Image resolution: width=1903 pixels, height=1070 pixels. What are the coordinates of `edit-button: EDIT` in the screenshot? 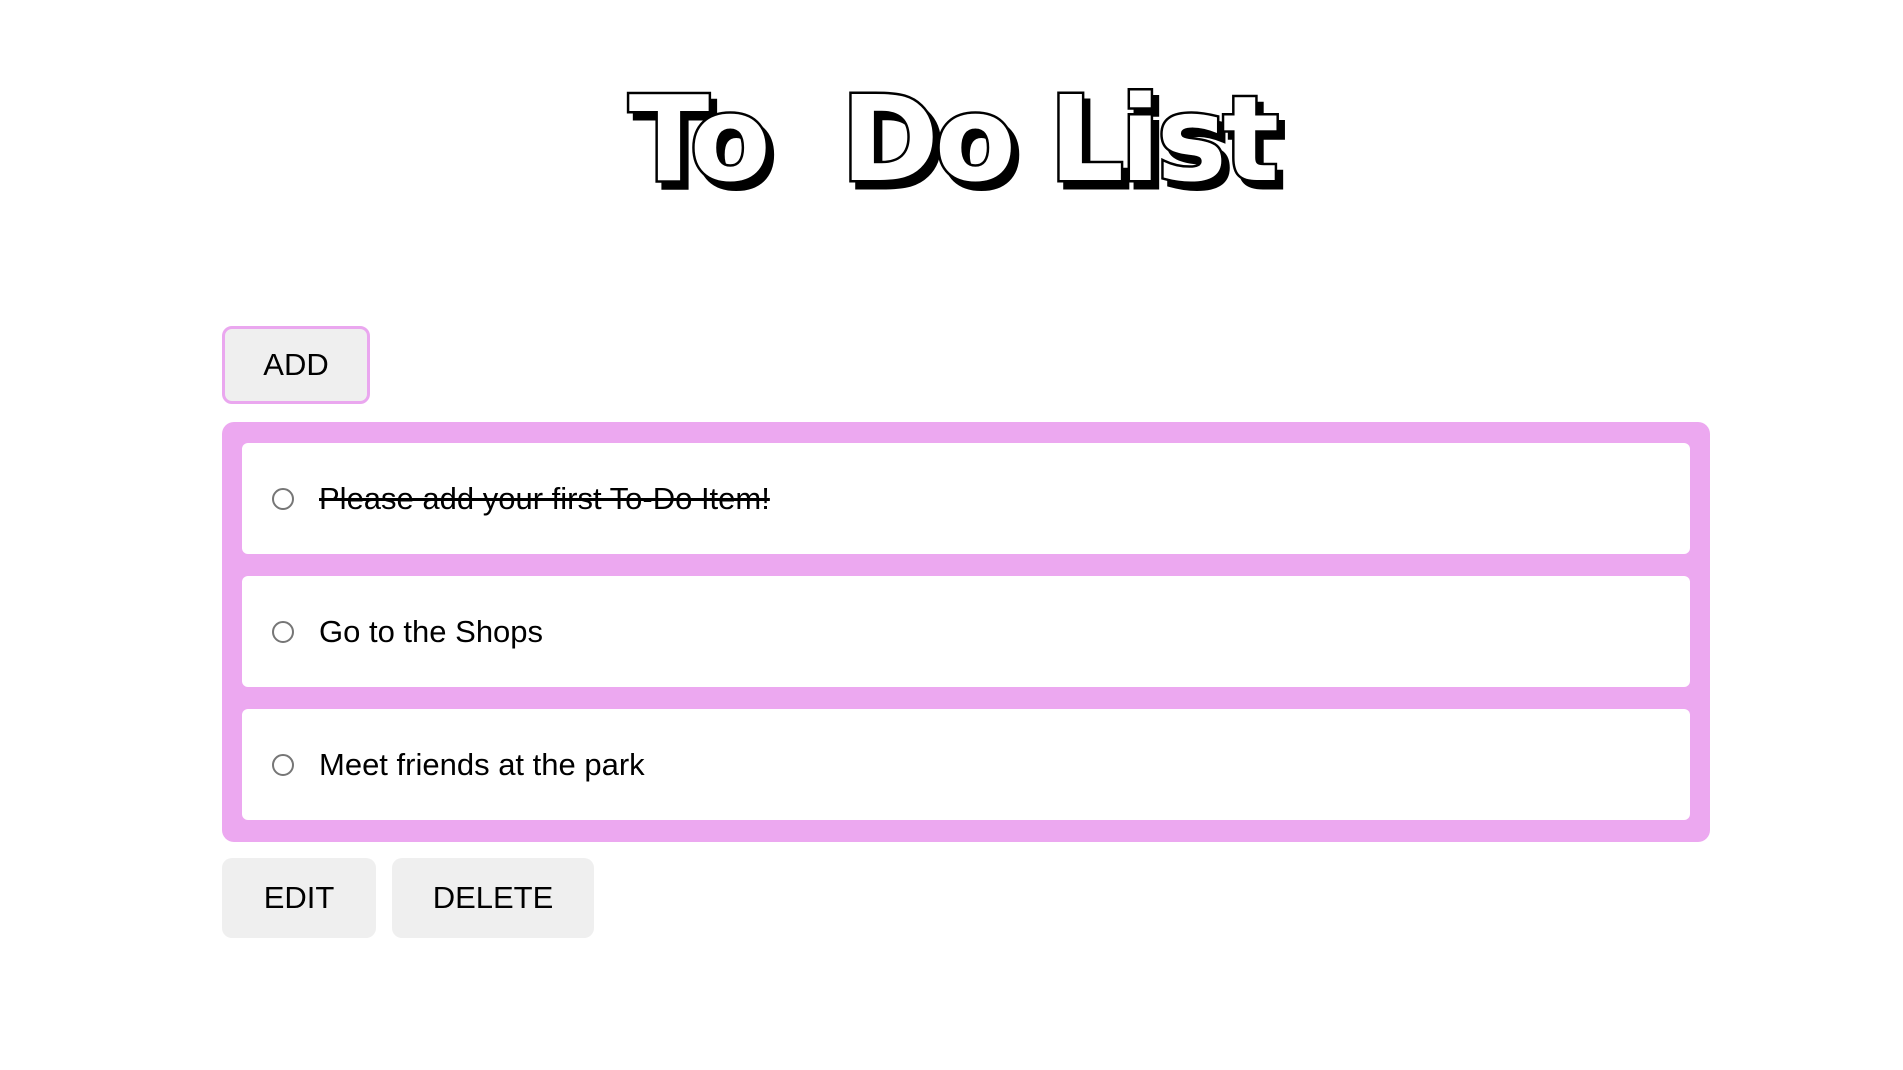 It's located at (299, 898).